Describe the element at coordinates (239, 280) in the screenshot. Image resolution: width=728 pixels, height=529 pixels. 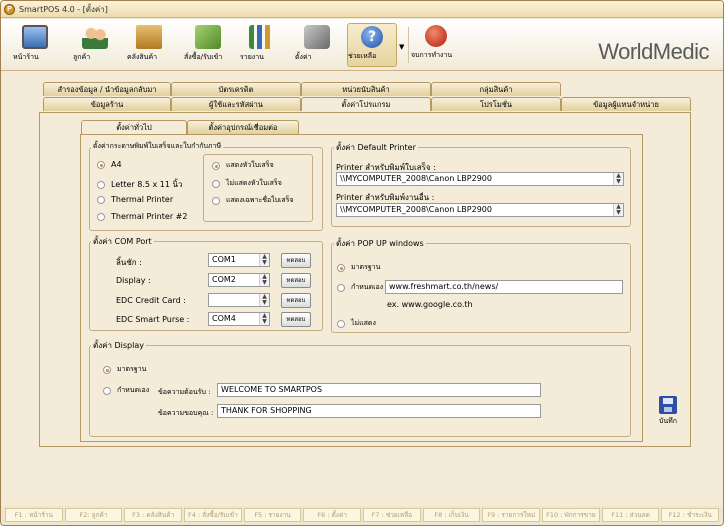
I see `display-com-select: COM2 ▲ ▼` at that location.